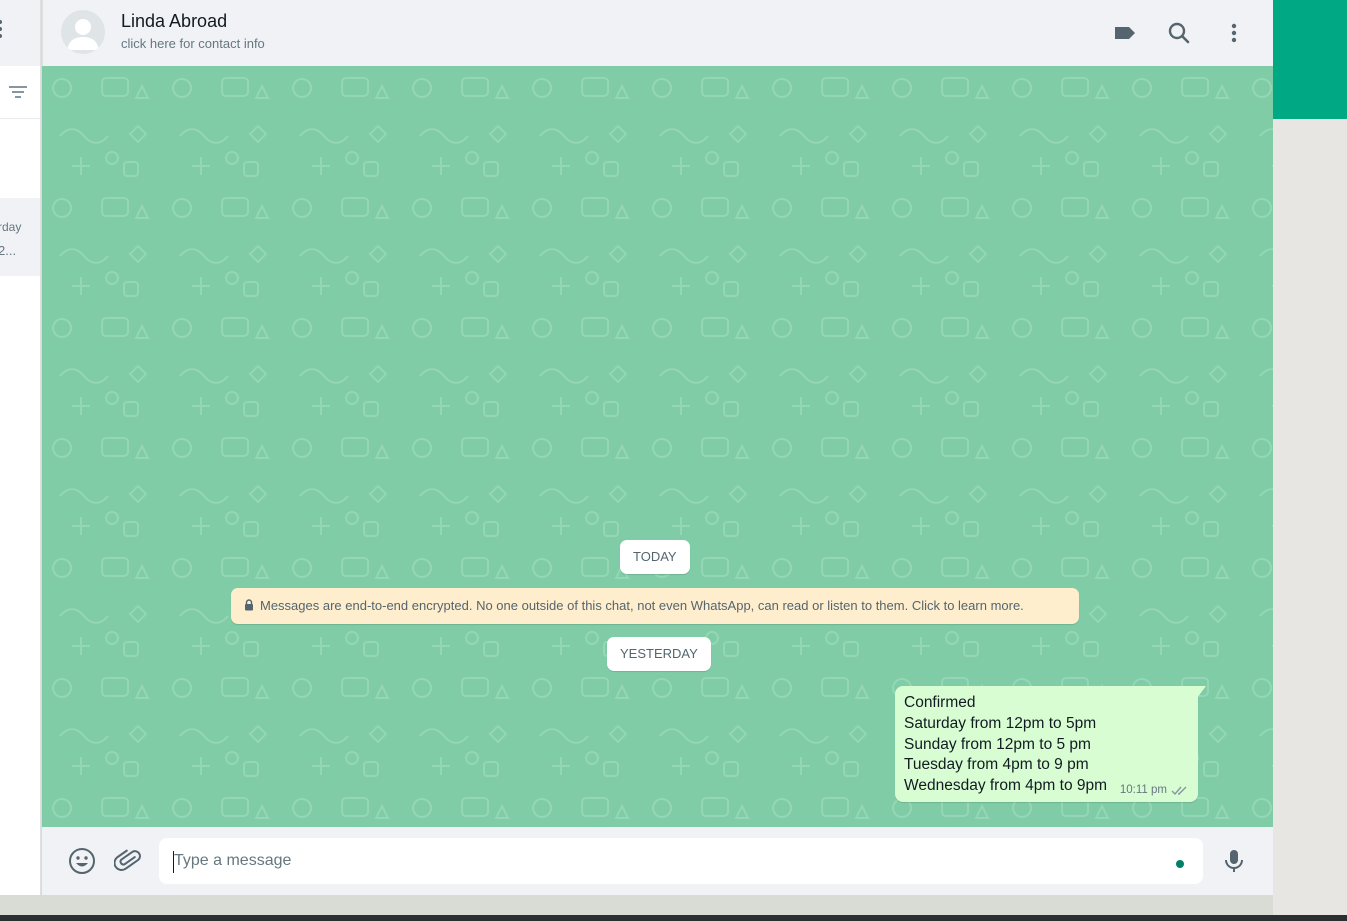 This screenshot has height=921, width=1347. What do you see at coordinates (1179, 33) in the screenshot?
I see `search-icon` at bounding box center [1179, 33].